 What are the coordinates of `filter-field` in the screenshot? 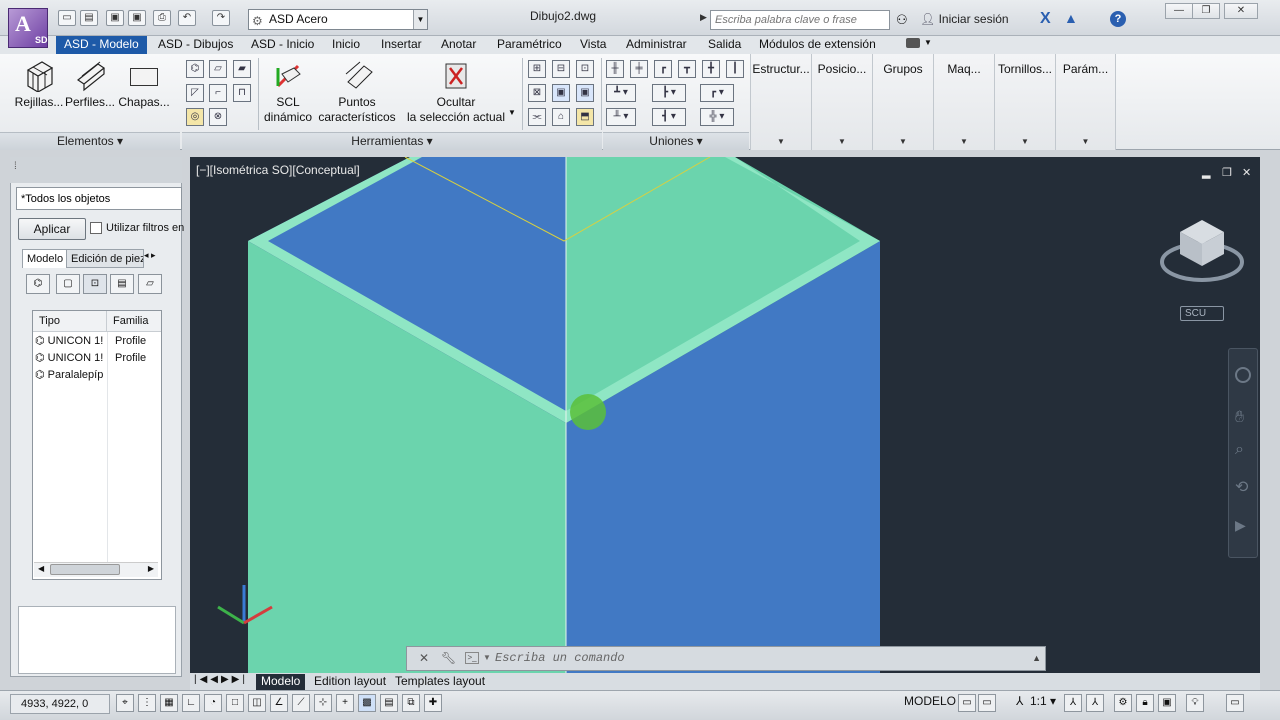 It's located at (99, 198).